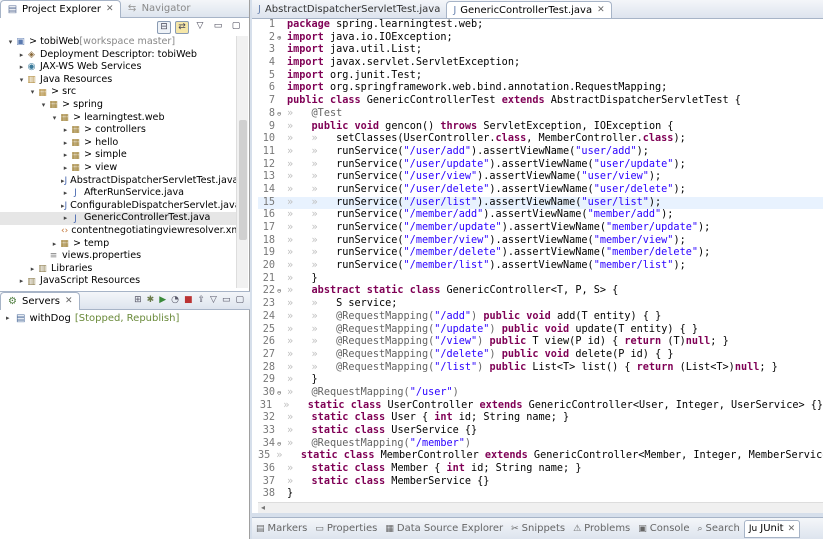  I want to click on code-line: 29 » }, so click(540, 380).